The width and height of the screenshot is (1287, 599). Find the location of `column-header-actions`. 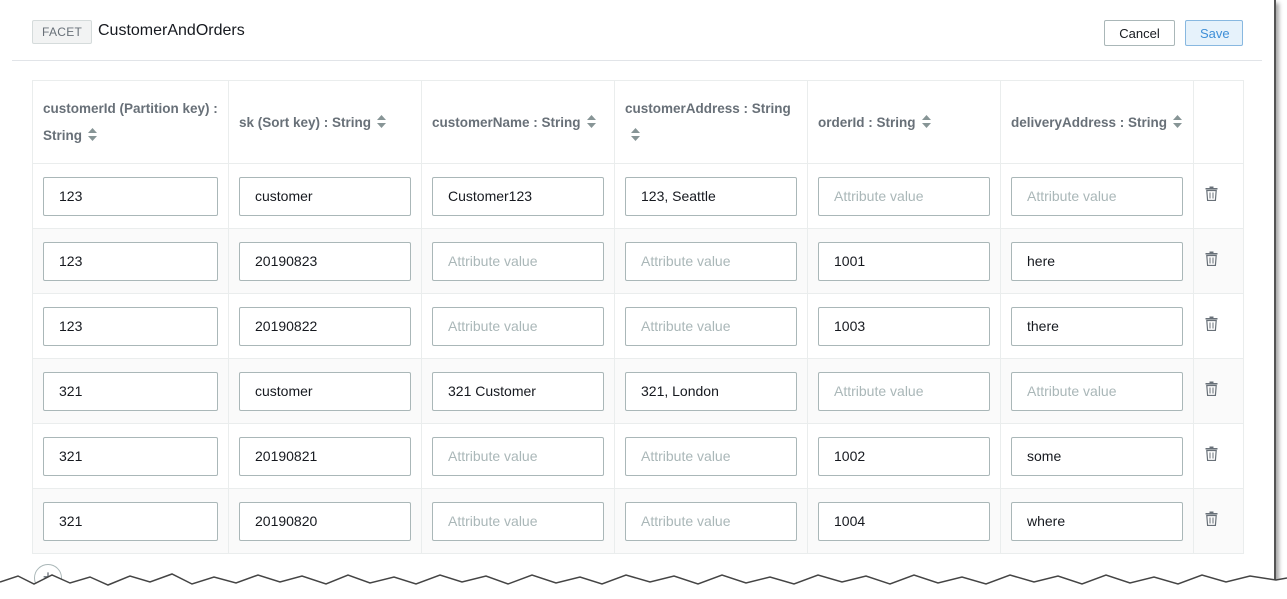

column-header-actions is located at coordinates (1218, 122).